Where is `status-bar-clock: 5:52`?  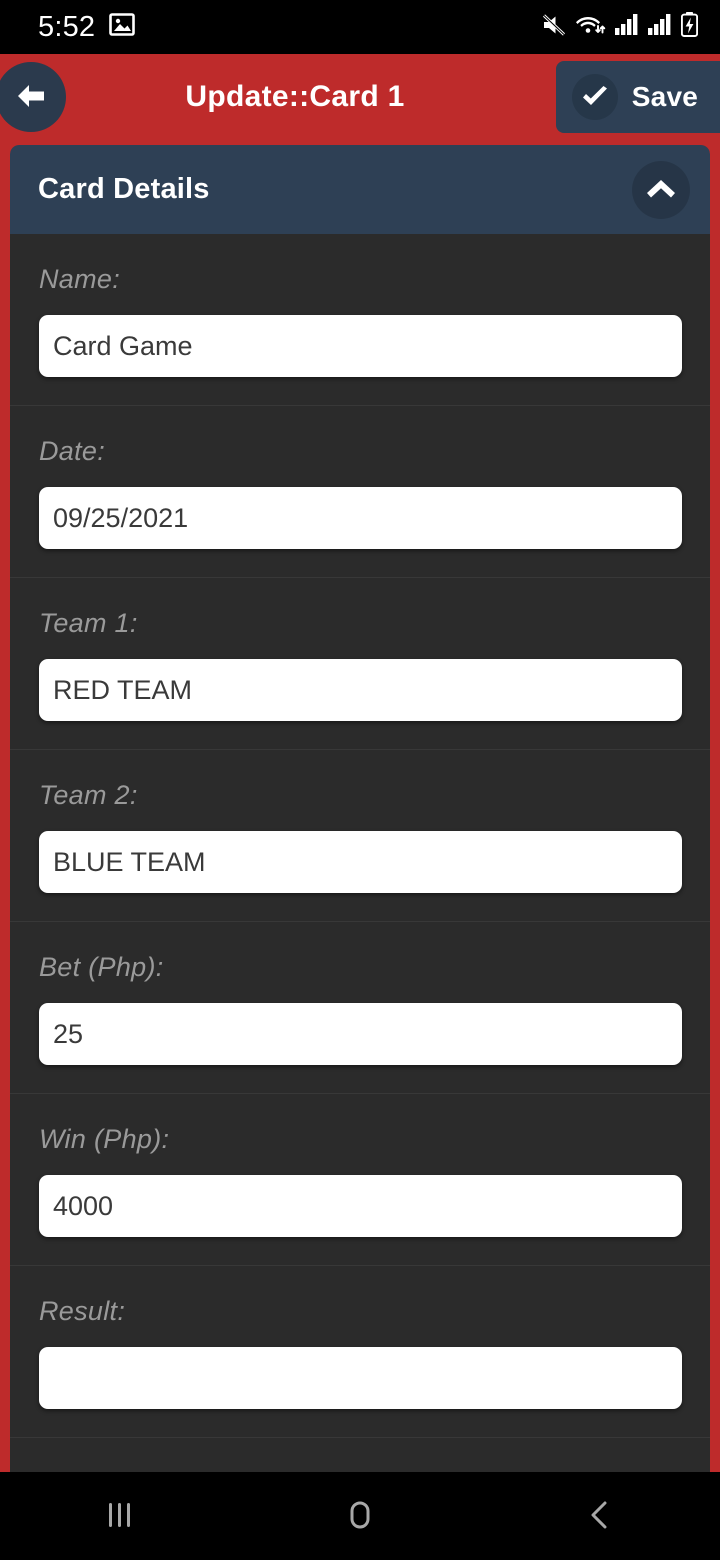 status-bar-clock: 5:52 is located at coordinates (67, 26).